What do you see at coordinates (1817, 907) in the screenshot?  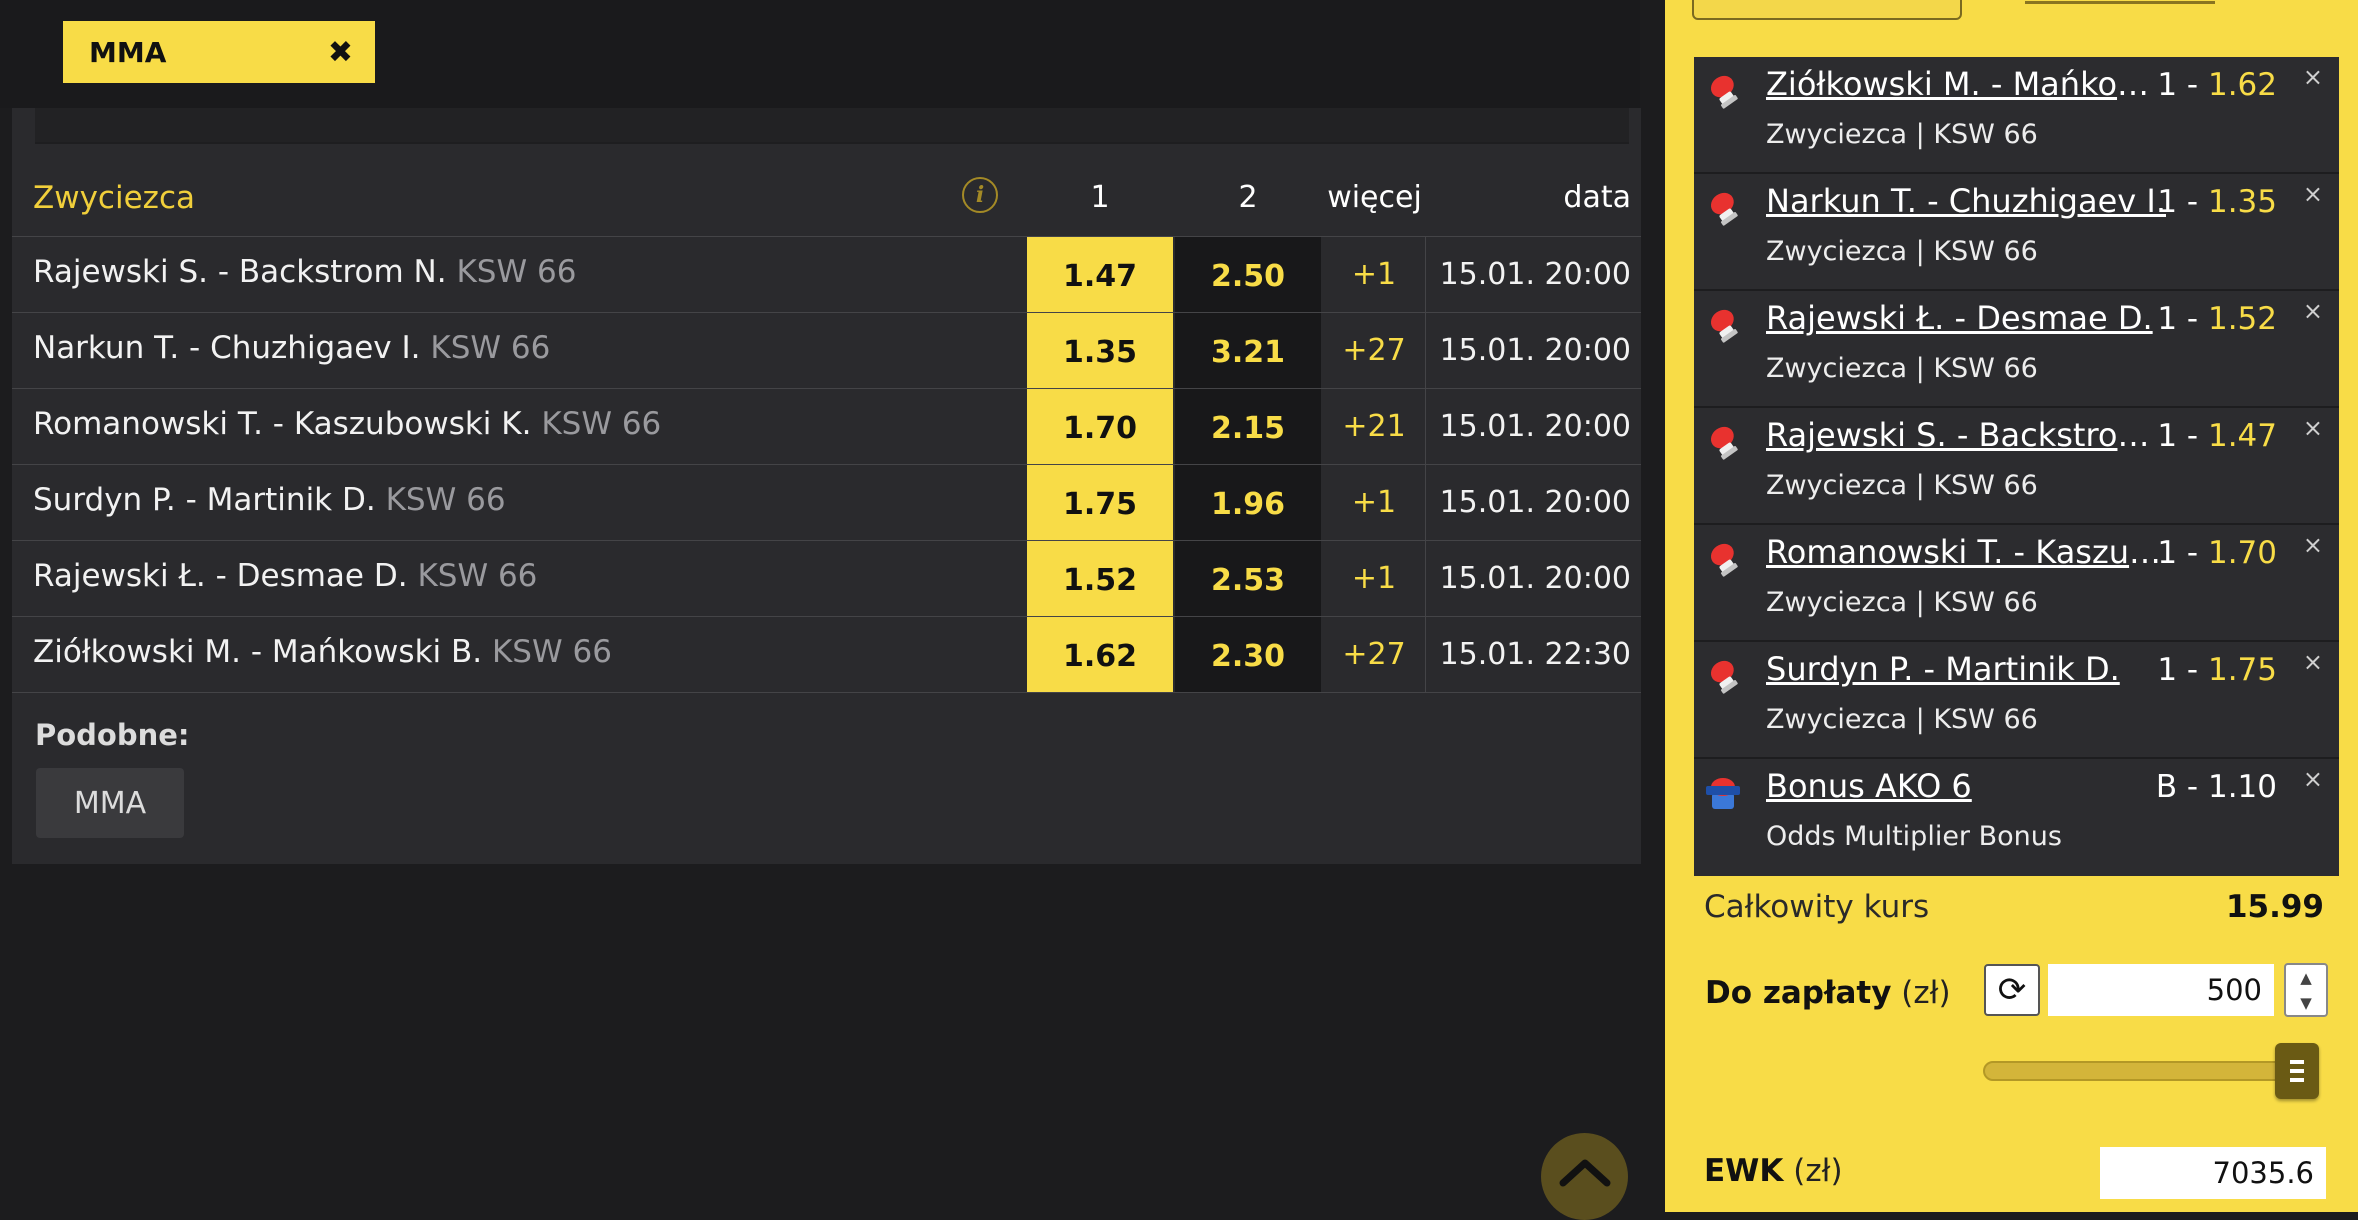 I see `total-odds-label: Całkowity kurs` at bounding box center [1817, 907].